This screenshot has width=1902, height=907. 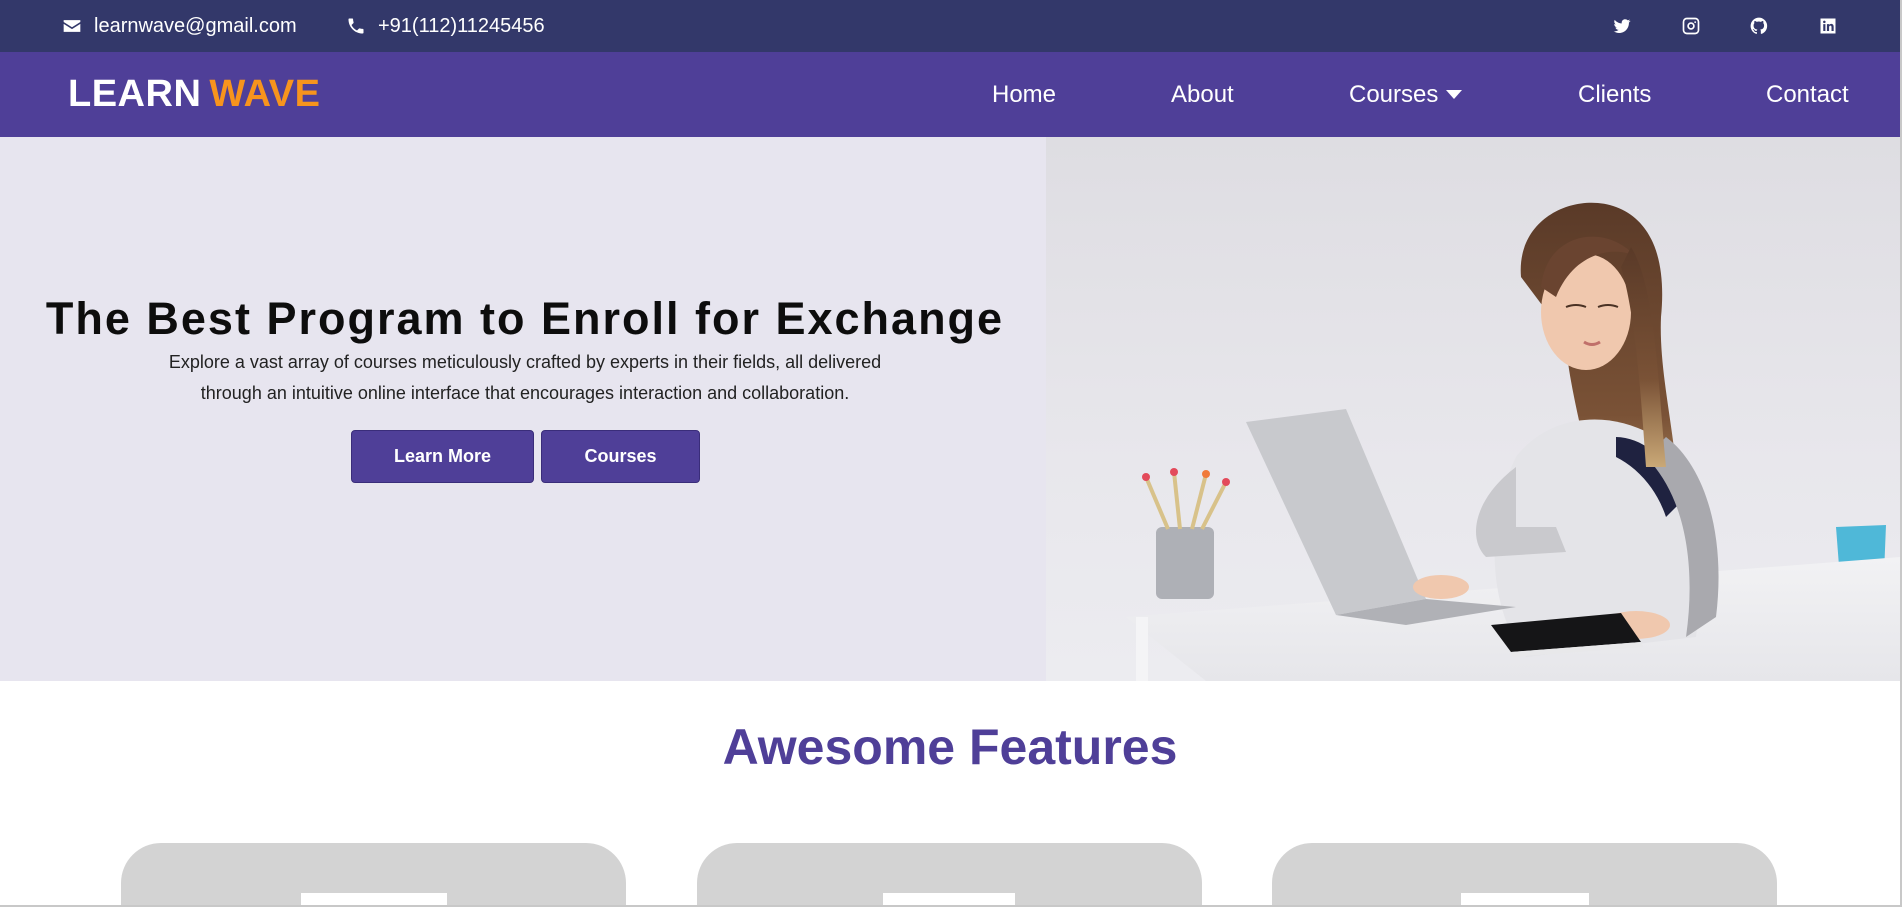 I want to click on email-contact: learnwave@gmail.com, so click(x=179, y=26).